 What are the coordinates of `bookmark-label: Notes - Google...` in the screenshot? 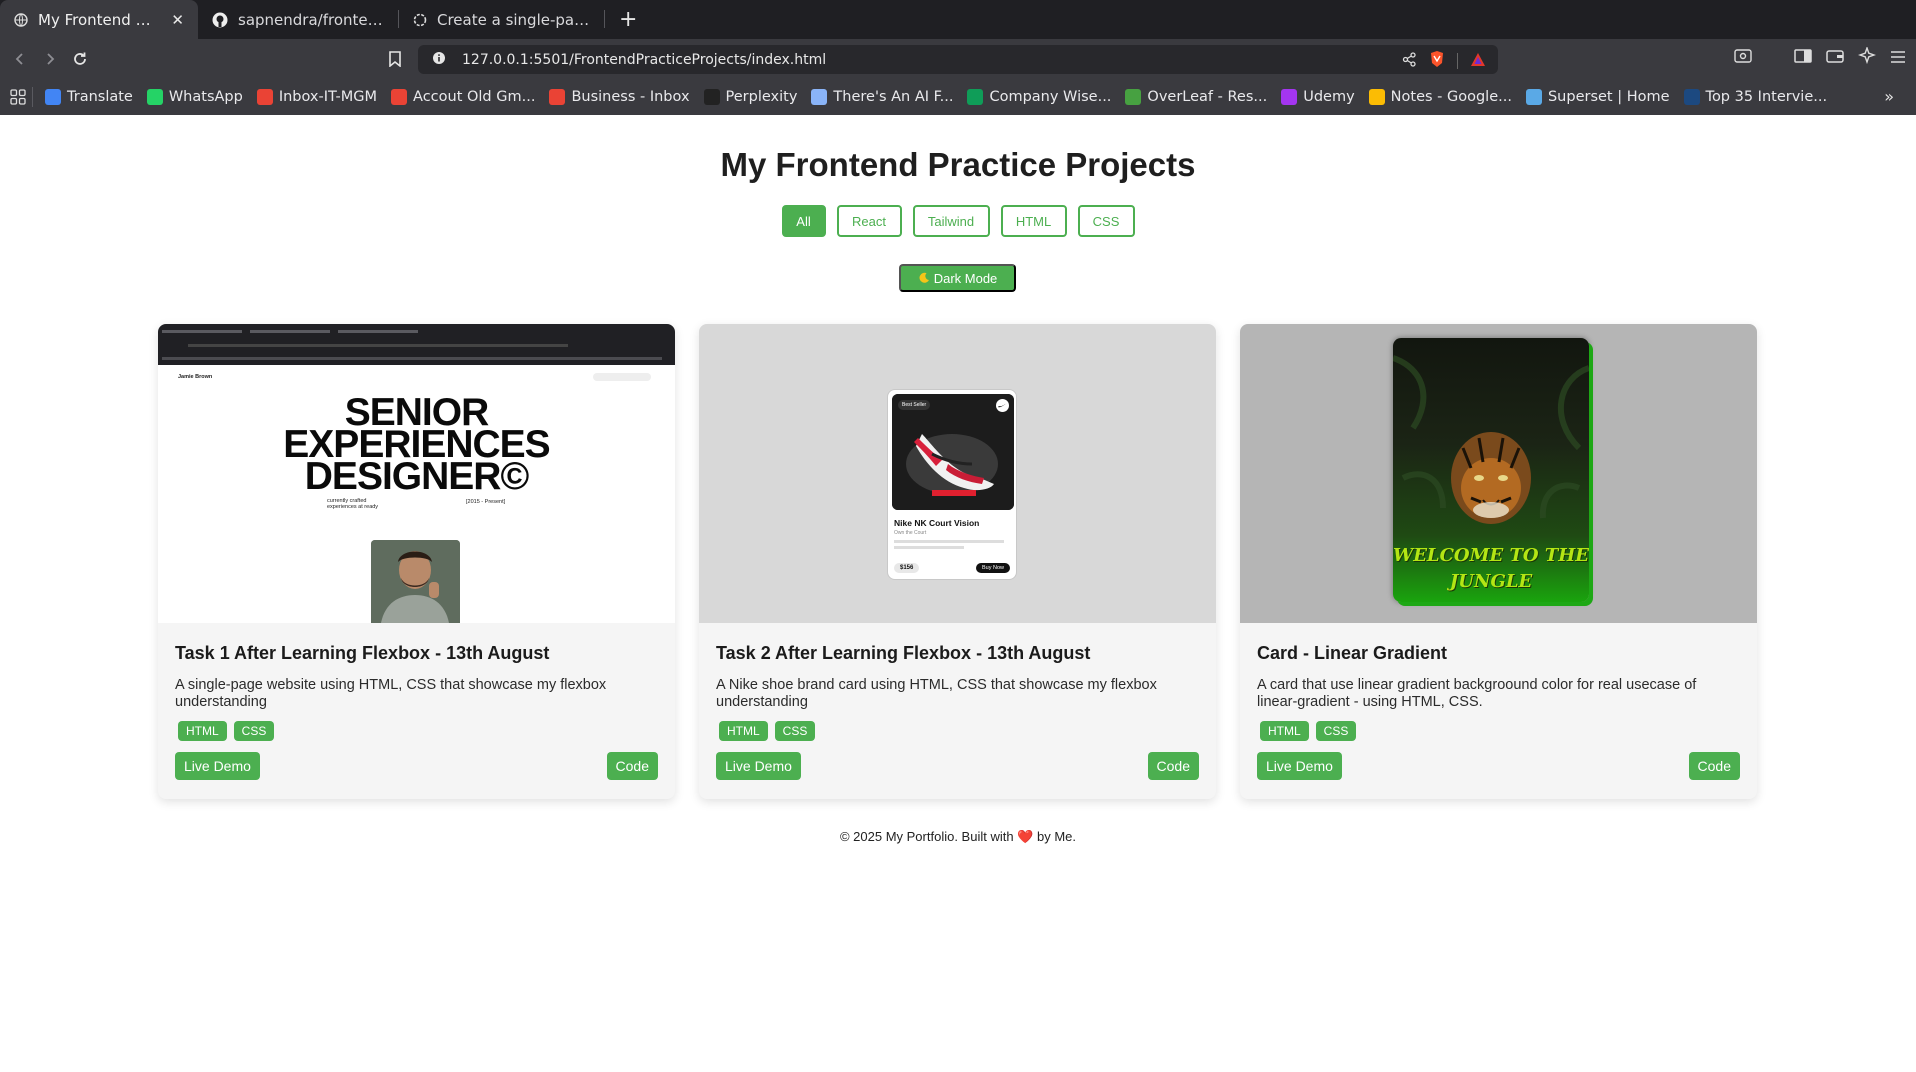 It's located at (1451, 97).